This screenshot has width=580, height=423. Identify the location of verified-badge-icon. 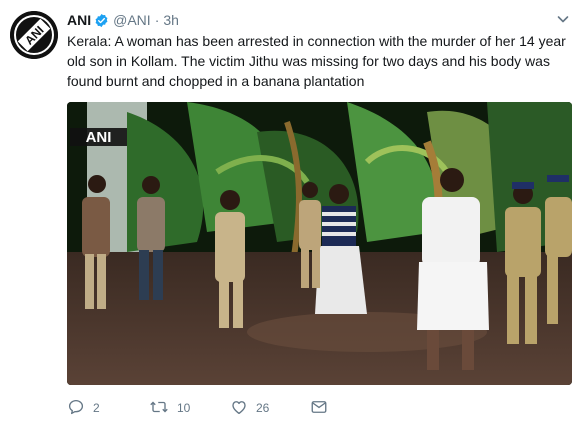
(101, 22).